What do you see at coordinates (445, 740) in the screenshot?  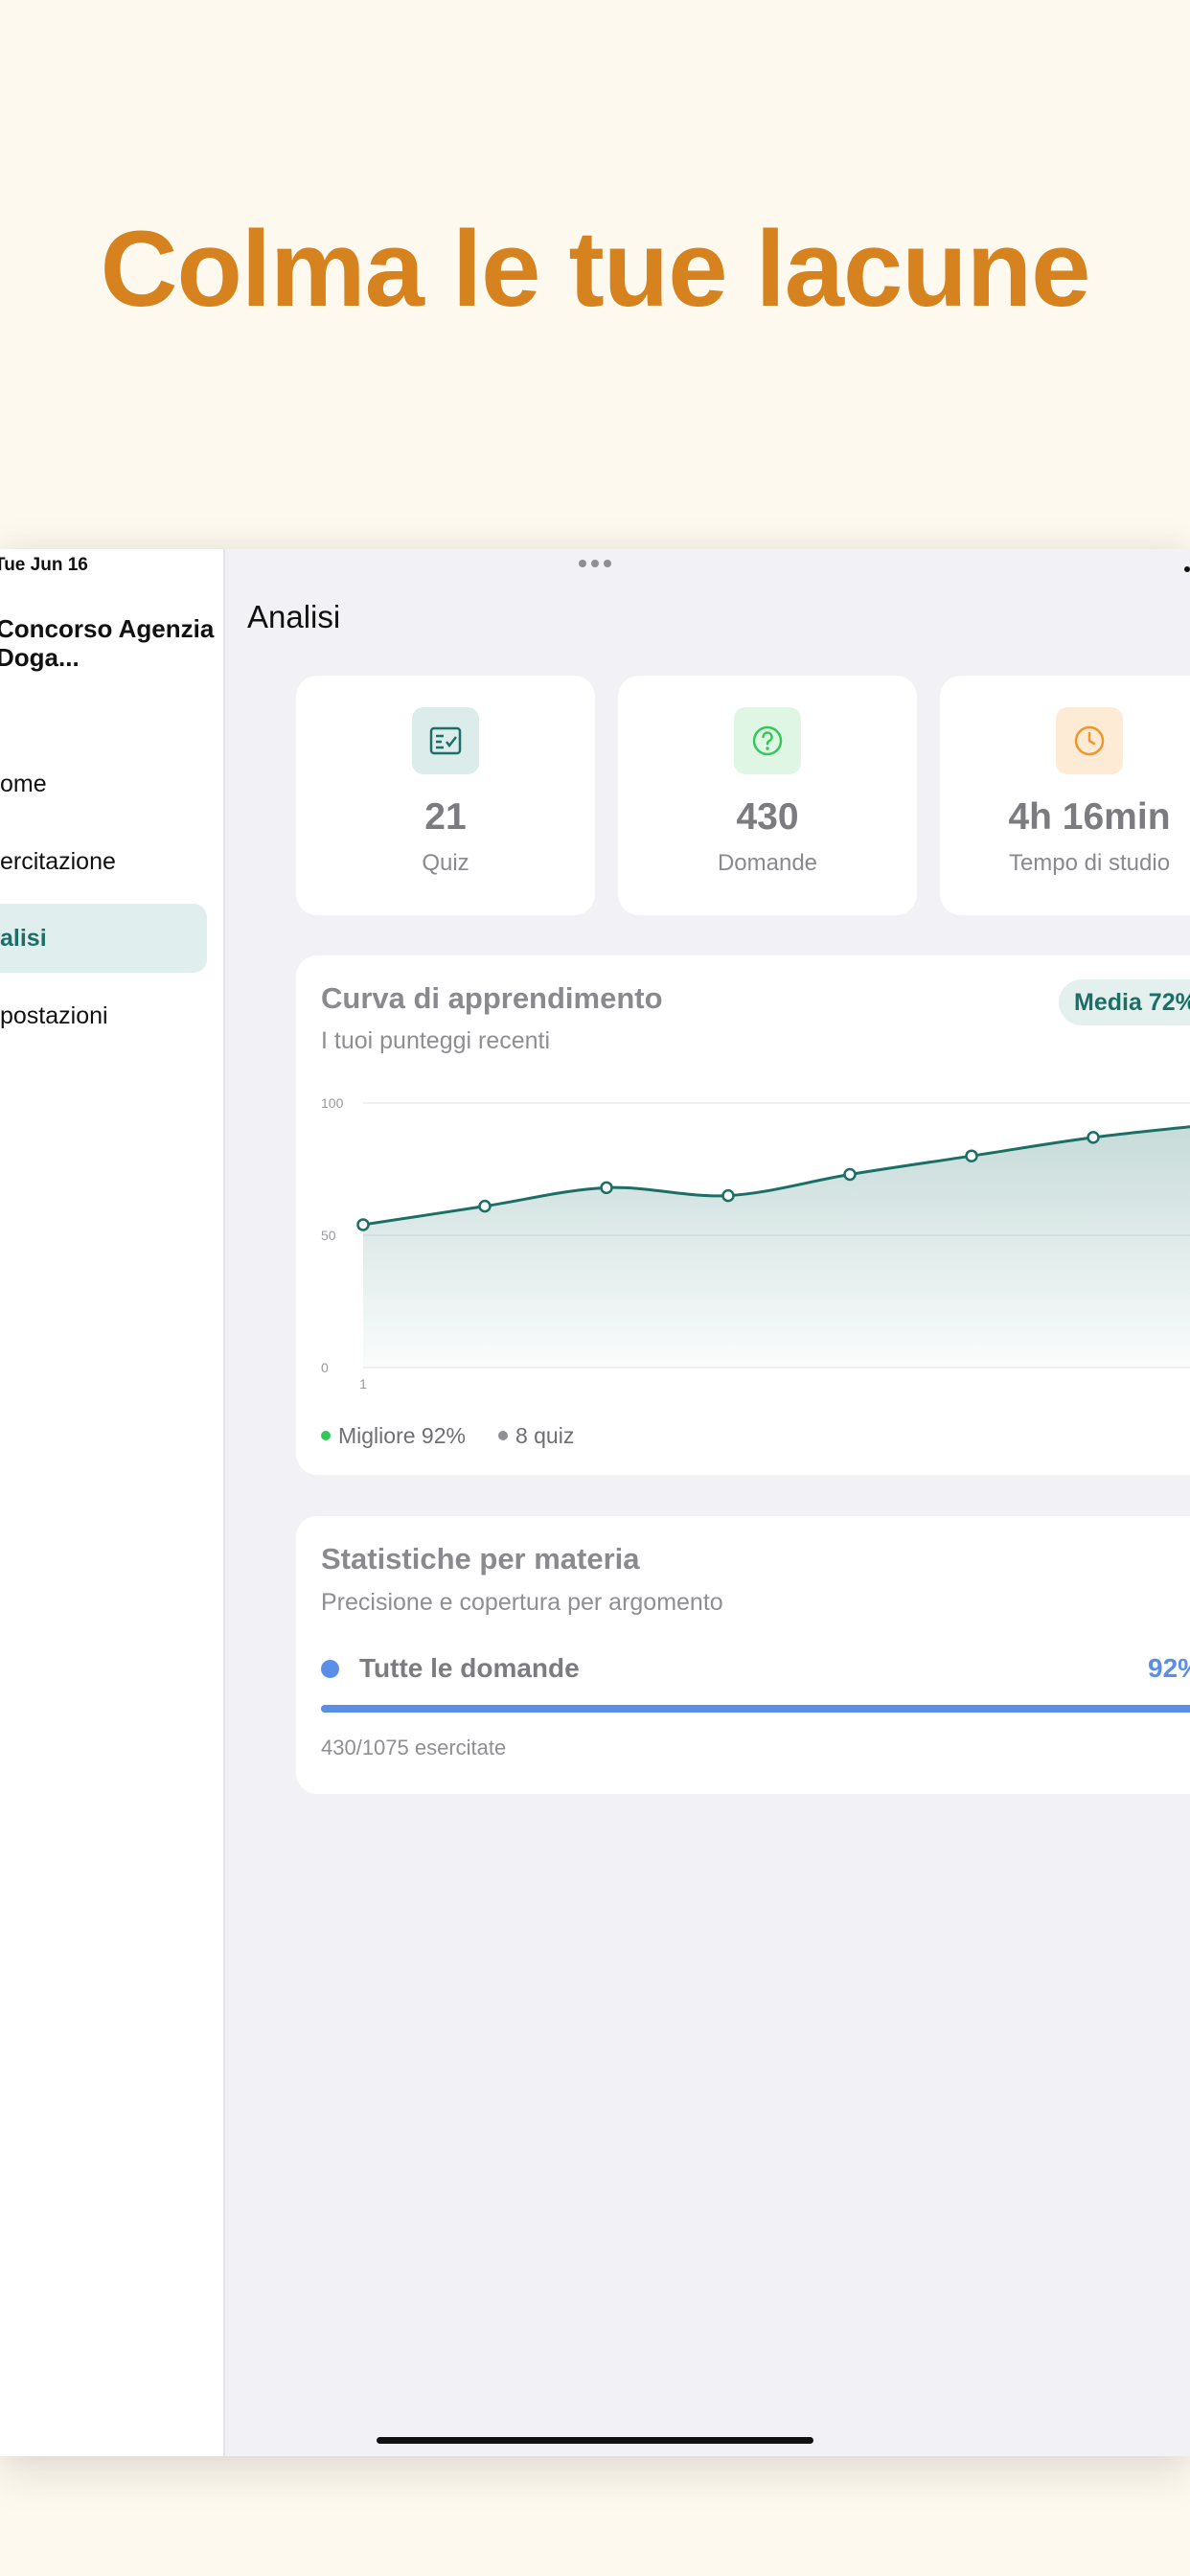 I see `quiz-checklist-icon` at bounding box center [445, 740].